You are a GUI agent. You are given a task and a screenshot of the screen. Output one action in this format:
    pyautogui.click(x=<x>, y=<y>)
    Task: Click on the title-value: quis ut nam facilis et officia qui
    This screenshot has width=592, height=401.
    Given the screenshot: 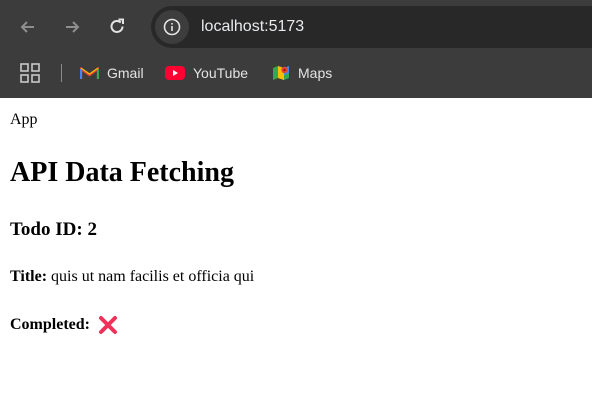 What is the action you would take?
    pyautogui.click(x=153, y=276)
    